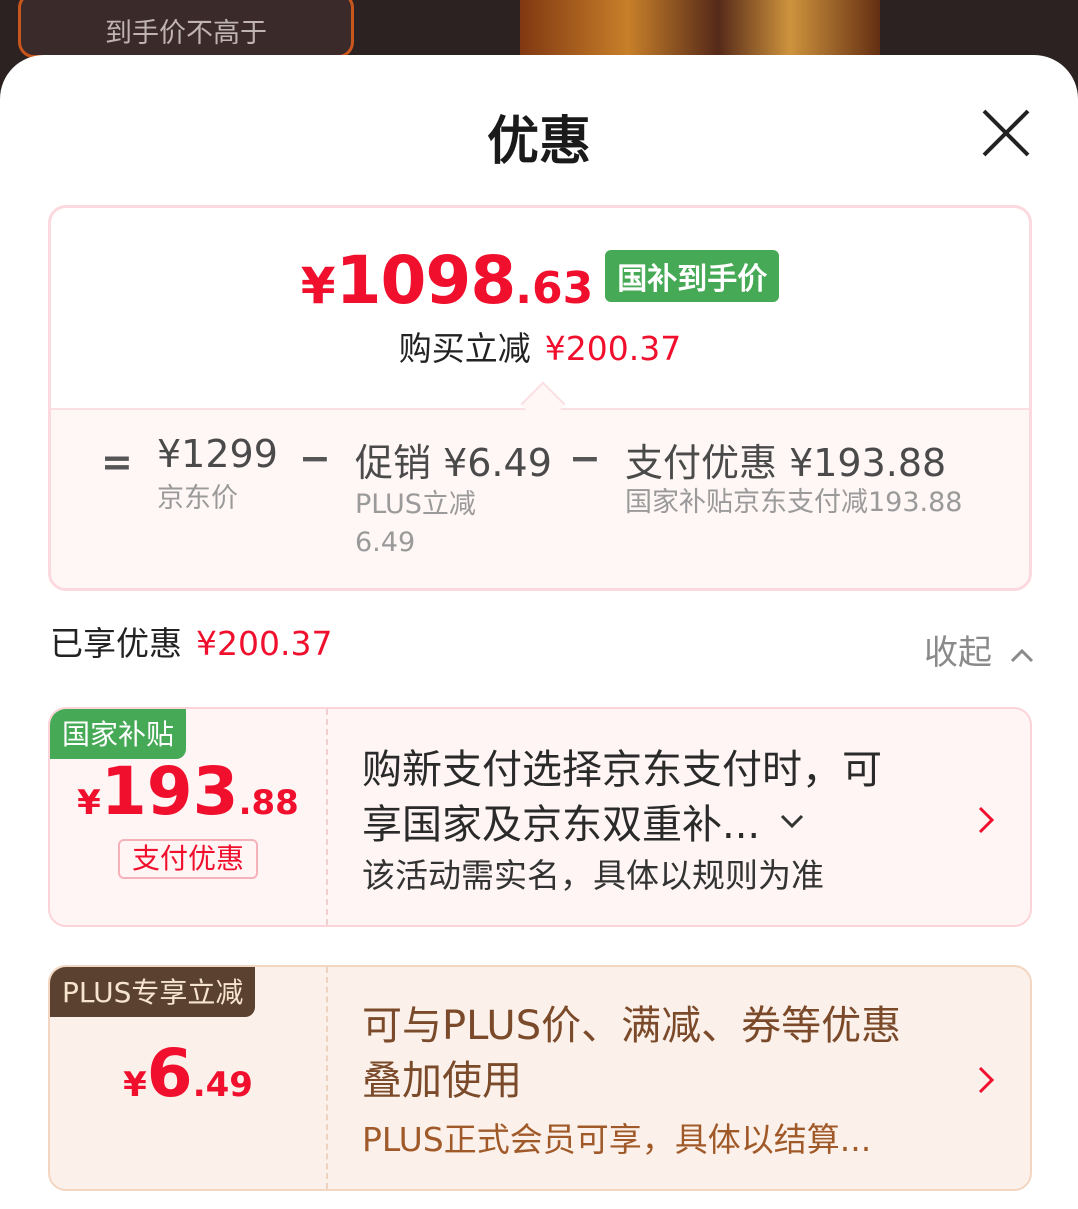  I want to click on coupon-amount-int: 6, so click(169, 1073).